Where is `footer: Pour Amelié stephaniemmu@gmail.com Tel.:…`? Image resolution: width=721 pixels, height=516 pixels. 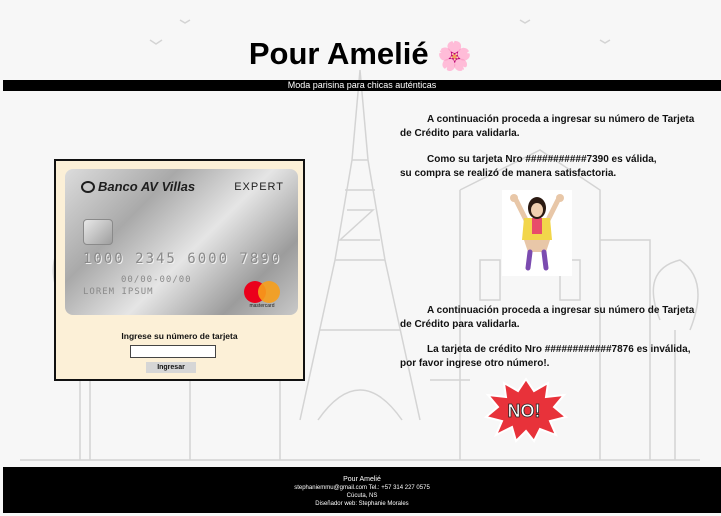
footer: Pour Amelié stephaniemmu@gmail.com Tel.:… is located at coordinates (362, 490).